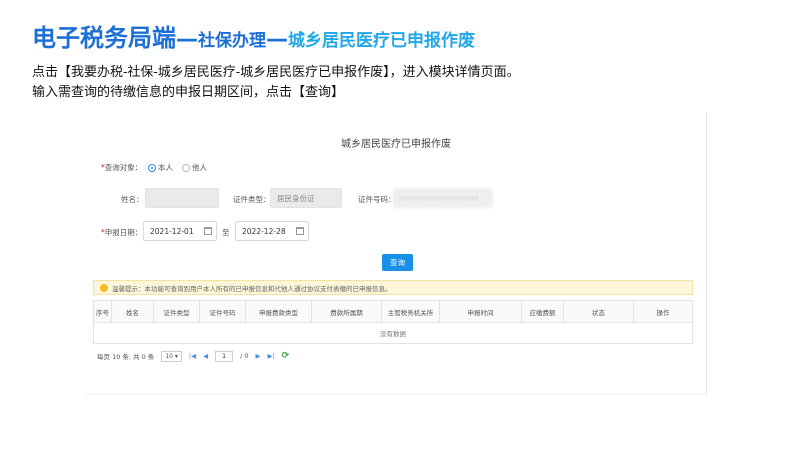 The height and width of the screenshot is (450, 800). What do you see at coordinates (377, 199) in the screenshot?
I see `cert-no-label: 证件号码：` at bounding box center [377, 199].